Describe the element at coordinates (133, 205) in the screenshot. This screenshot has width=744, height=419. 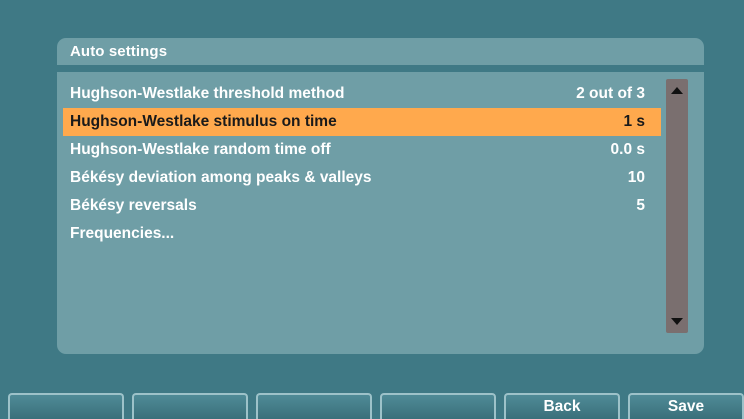
I see `setting-label: Békésy reversals` at that location.